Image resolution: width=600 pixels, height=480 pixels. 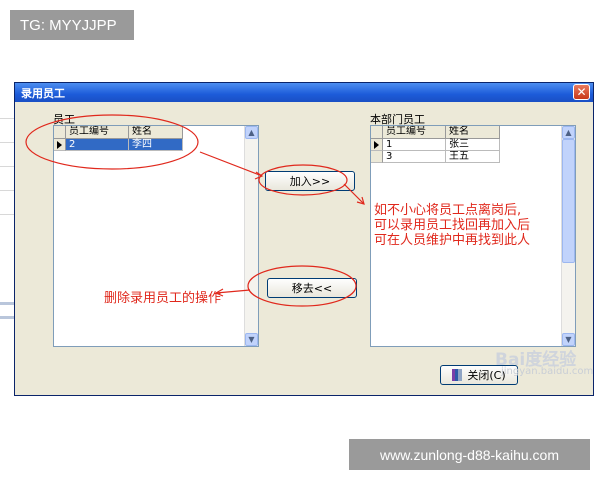 What do you see at coordinates (251, 236) in the screenshot?
I see `employees-scrollbar: ▲ ▼` at bounding box center [251, 236].